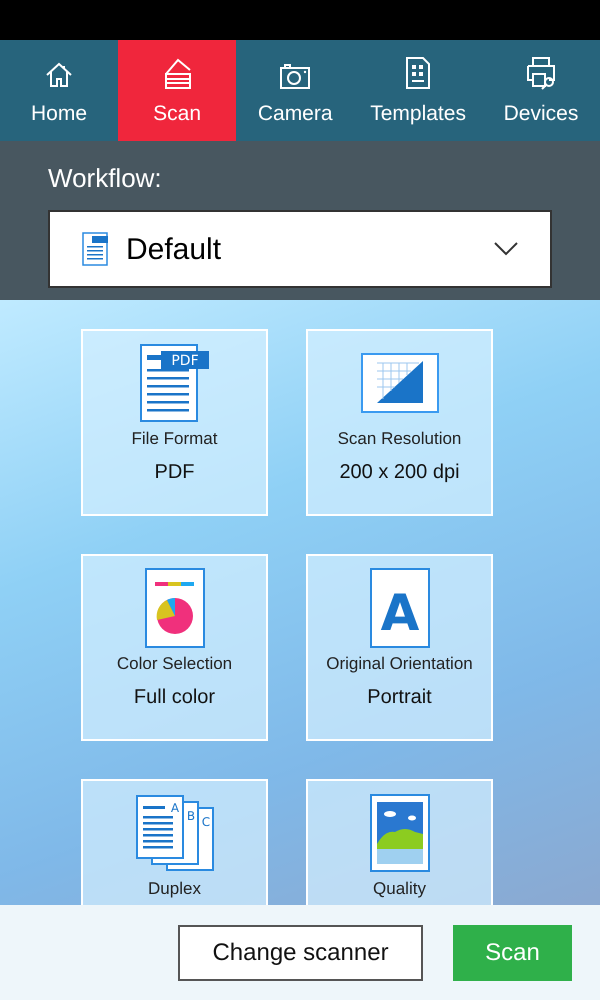 This screenshot has height=1000, width=600. Describe the element at coordinates (96, 249) in the screenshot. I see `pdf-file-icon` at that location.